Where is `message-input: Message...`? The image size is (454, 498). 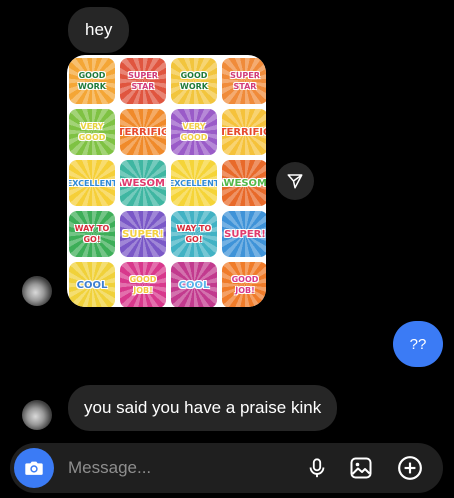 message-input: Message... is located at coordinates (109, 468).